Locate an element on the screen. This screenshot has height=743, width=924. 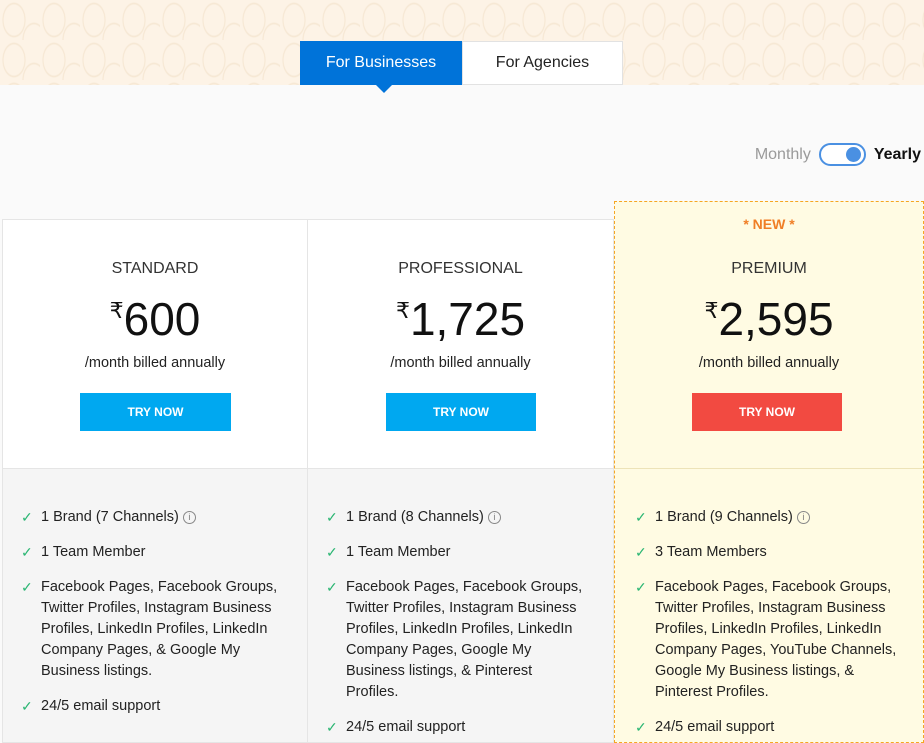
feature-item: ✓ 1 Brand (8 Channels) i is located at coordinates (456, 517).